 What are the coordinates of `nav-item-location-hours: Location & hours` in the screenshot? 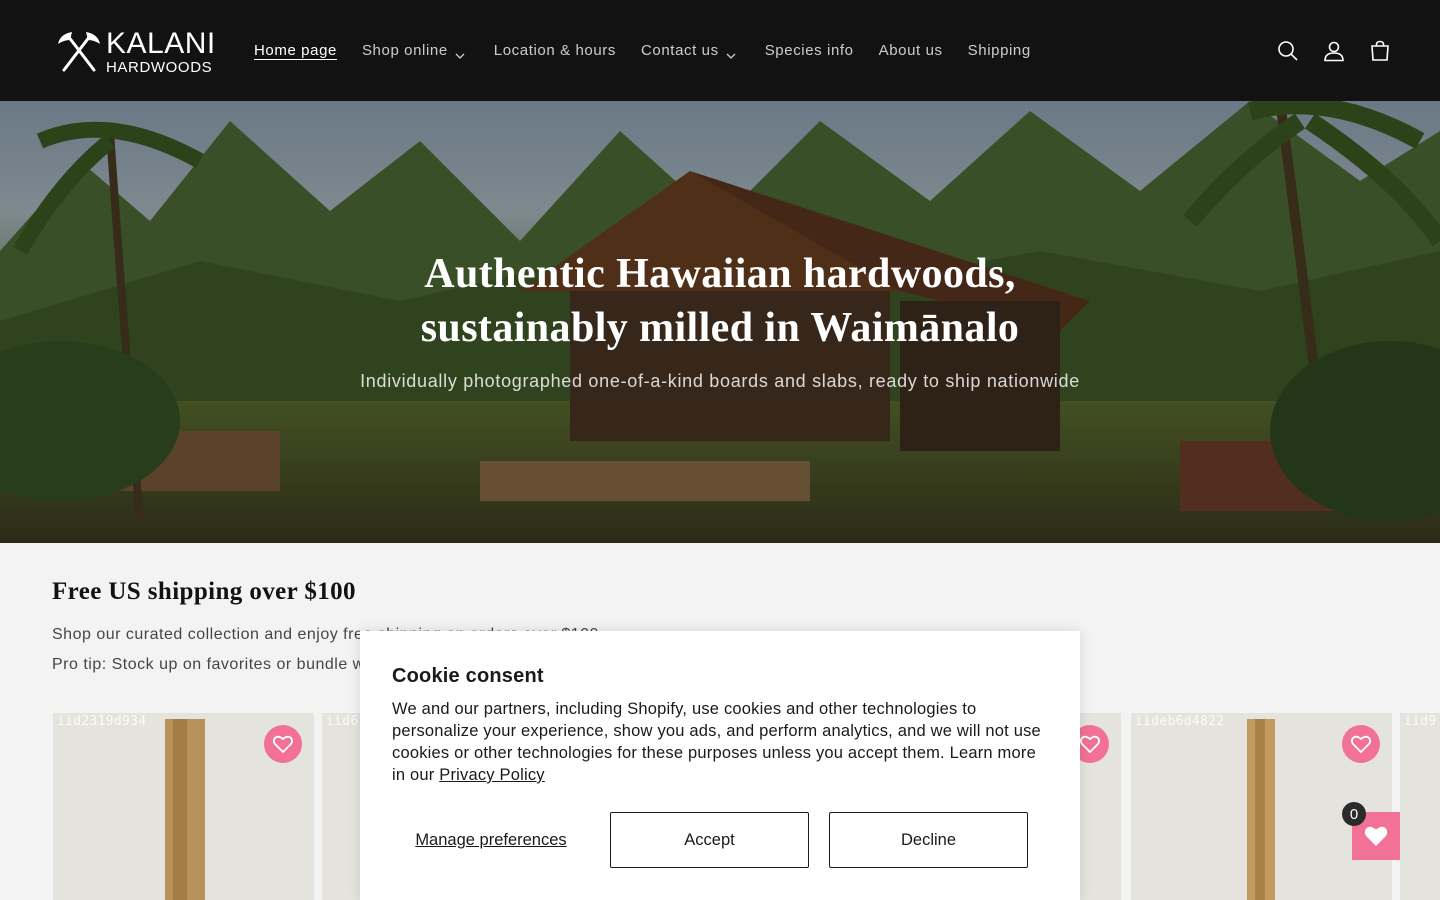 It's located at (555, 50).